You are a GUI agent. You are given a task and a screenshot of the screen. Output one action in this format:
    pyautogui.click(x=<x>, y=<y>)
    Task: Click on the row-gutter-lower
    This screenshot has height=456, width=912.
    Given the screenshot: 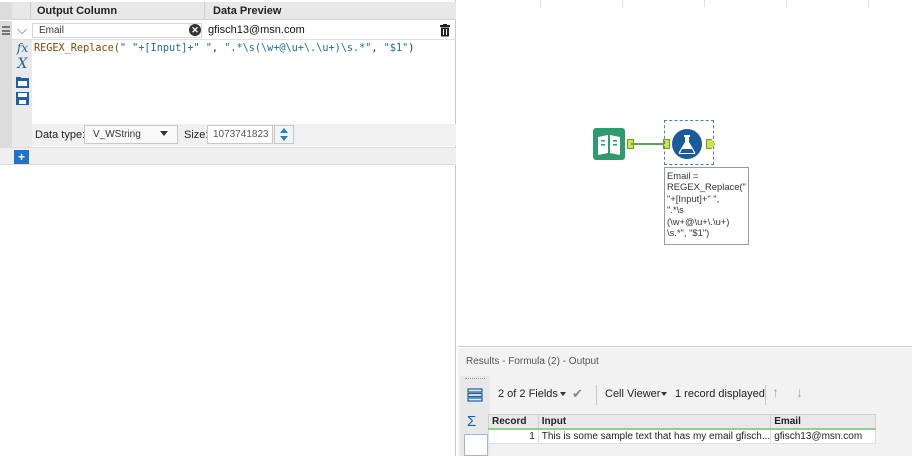 What is the action you would take?
    pyautogui.click(x=6, y=102)
    